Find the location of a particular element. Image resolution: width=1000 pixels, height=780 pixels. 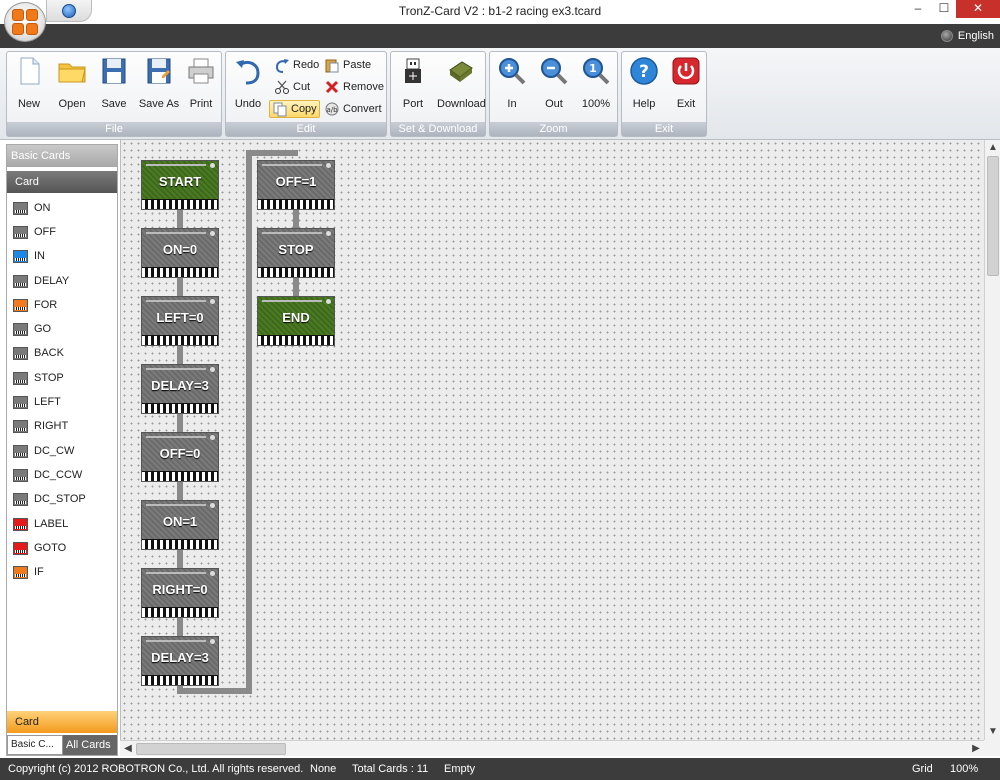

connector-wire is located at coordinates (214, 691).